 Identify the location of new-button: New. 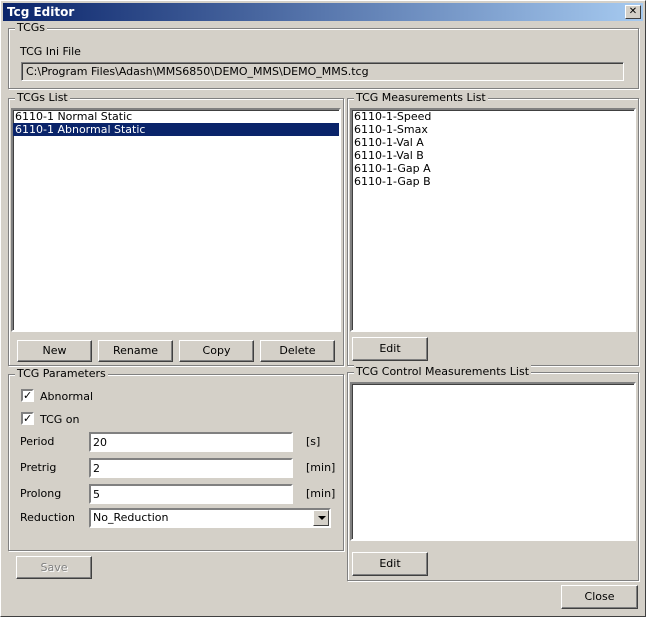
(54, 351).